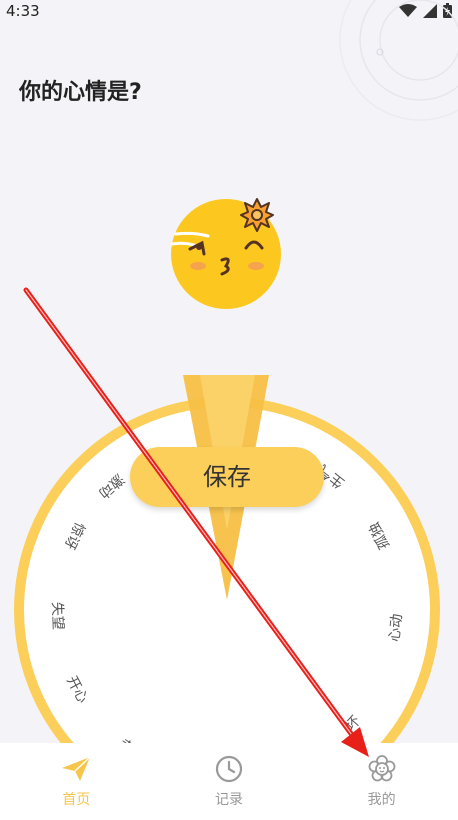 Image resolution: width=458 pixels, height=820 pixels. What do you see at coordinates (57, 616) in the screenshot?
I see `mood-option-label: 失望` at bounding box center [57, 616].